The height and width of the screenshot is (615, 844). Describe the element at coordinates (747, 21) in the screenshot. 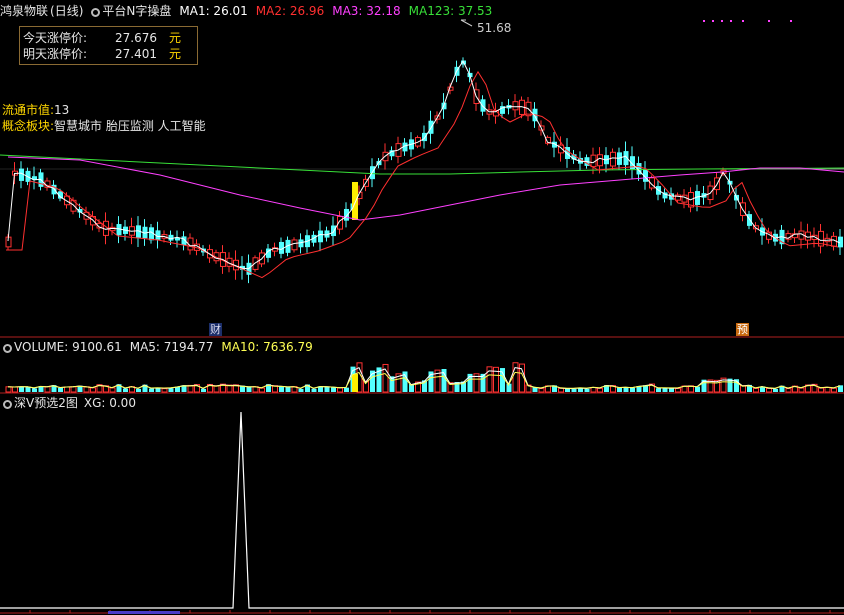

I see `signal-dots` at that location.